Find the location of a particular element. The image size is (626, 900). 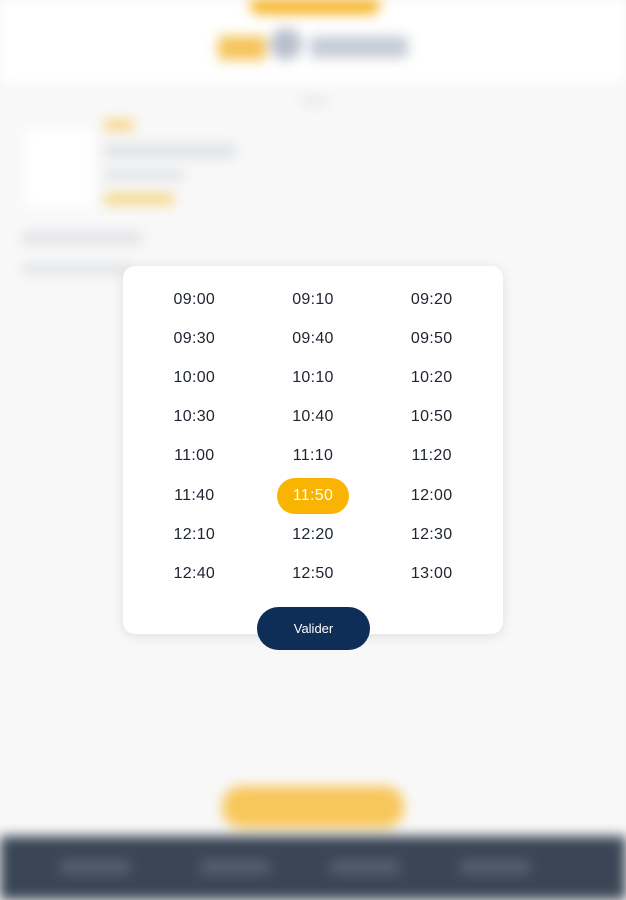

time-slot: 12:30 is located at coordinates (431, 534).